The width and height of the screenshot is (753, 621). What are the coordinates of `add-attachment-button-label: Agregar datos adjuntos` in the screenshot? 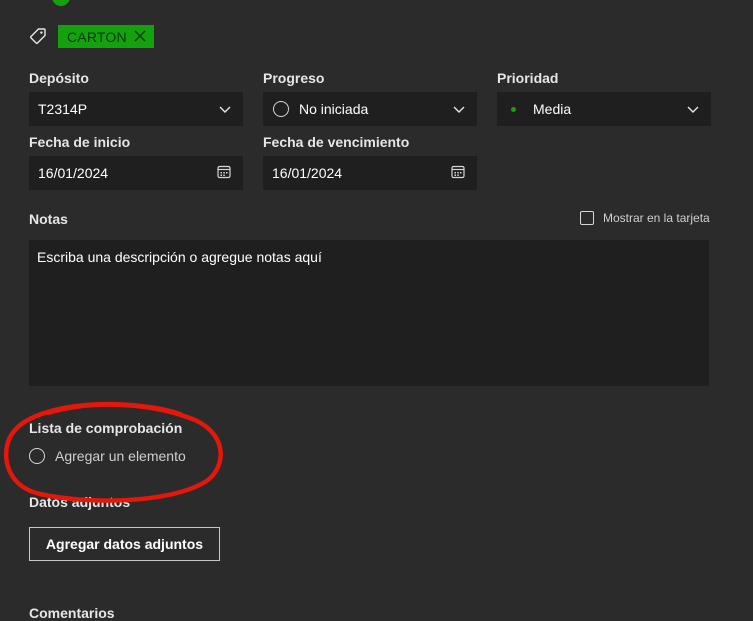 It's located at (124, 544).